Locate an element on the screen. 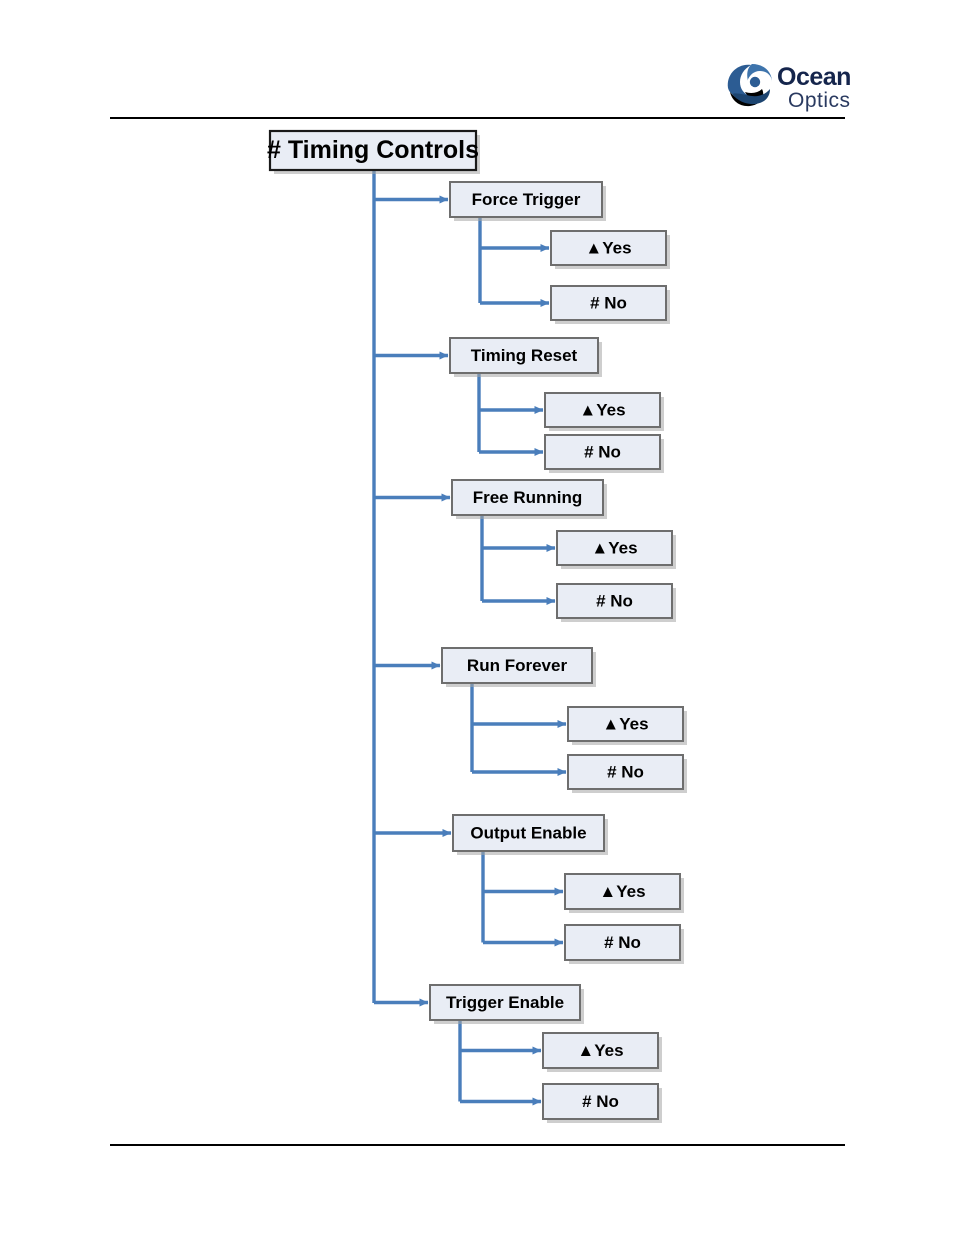  node-output-enable-label: Output Enable is located at coordinates (528, 832).